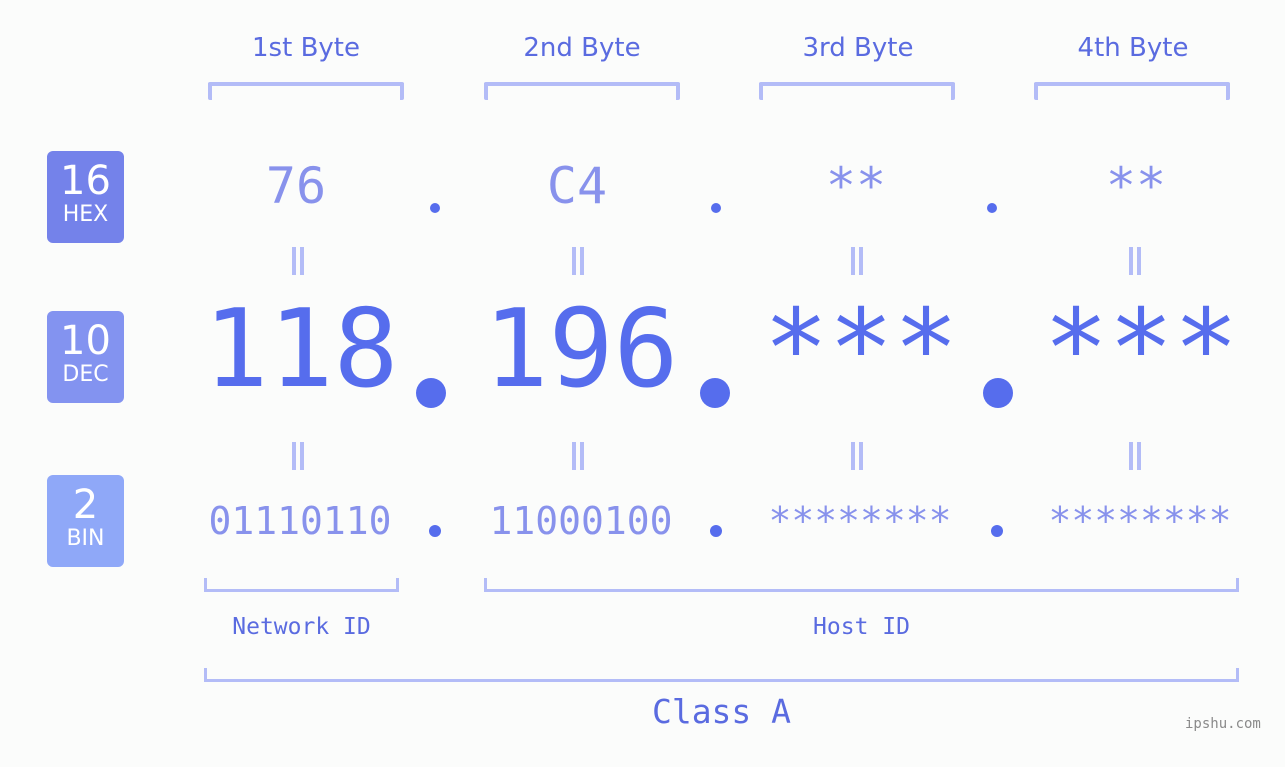 This screenshot has height=767, width=1285. What do you see at coordinates (296, 186) in the screenshot?
I see `hex-byte-1: 76` at bounding box center [296, 186].